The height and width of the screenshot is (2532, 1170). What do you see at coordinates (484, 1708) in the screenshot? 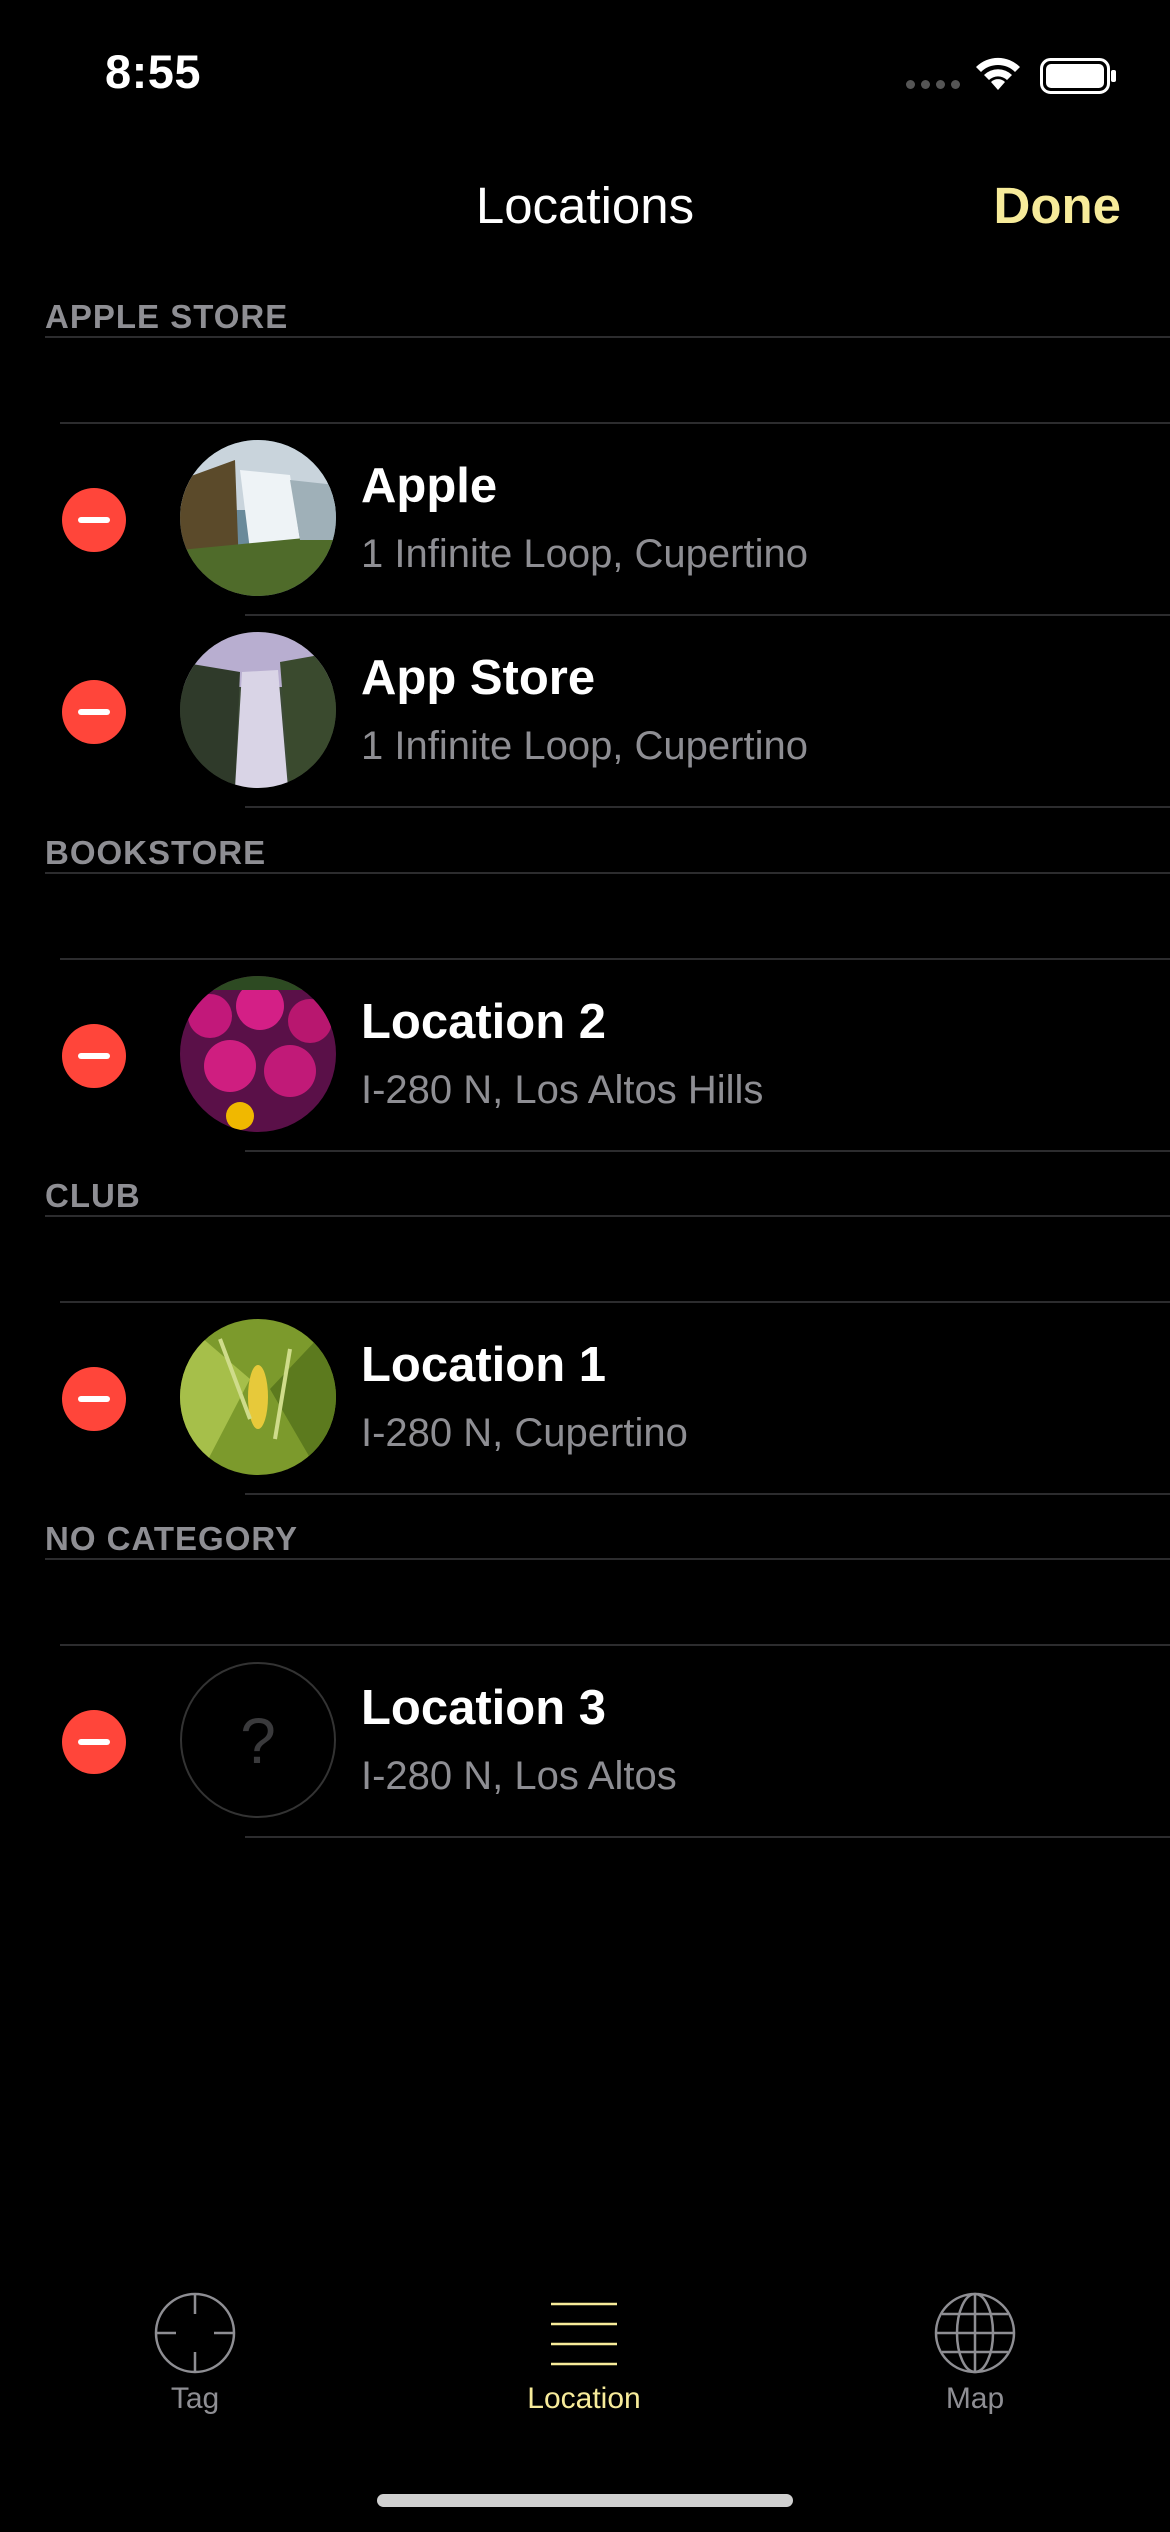
I see `location-title: Location 3` at bounding box center [484, 1708].